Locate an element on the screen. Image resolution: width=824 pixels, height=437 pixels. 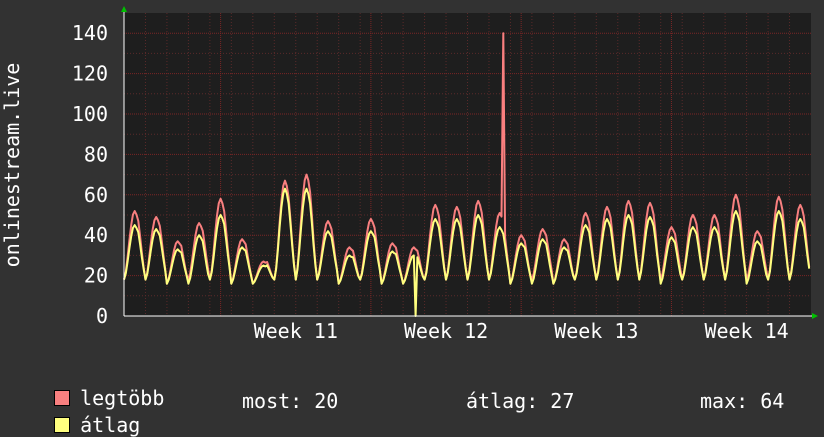
y-tick-label: 20 is located at coordinates (96, 276).